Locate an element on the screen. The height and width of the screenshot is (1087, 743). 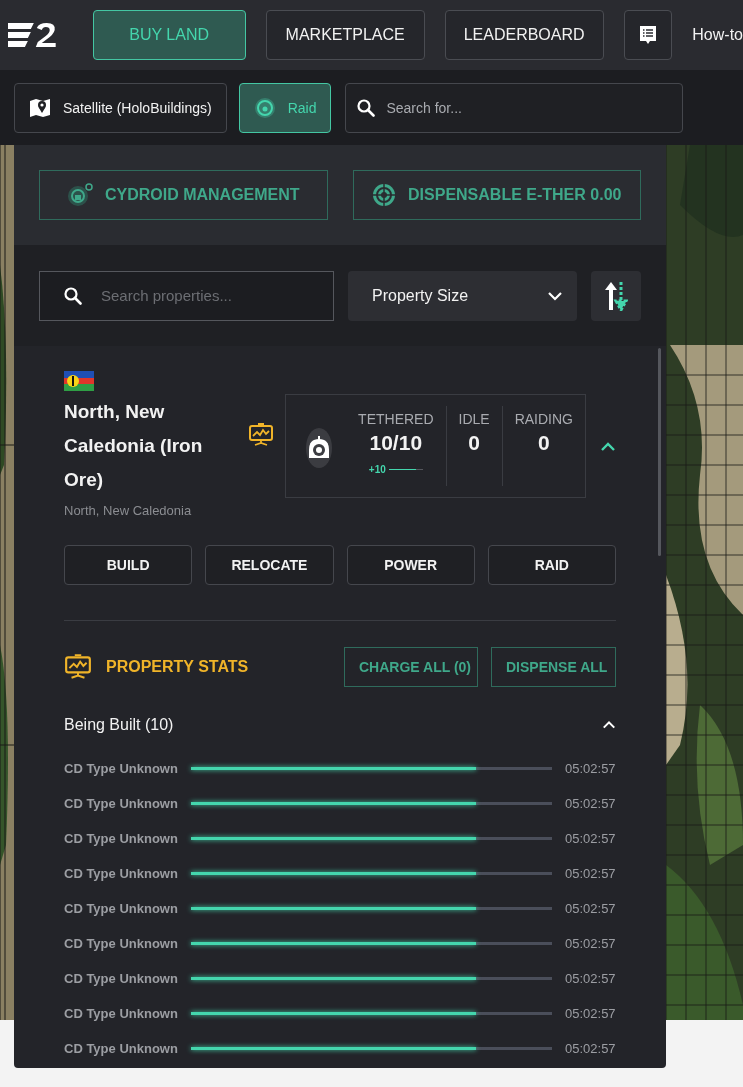
nav-tab: LEADERBOARD is located at coordinates (524, 35).